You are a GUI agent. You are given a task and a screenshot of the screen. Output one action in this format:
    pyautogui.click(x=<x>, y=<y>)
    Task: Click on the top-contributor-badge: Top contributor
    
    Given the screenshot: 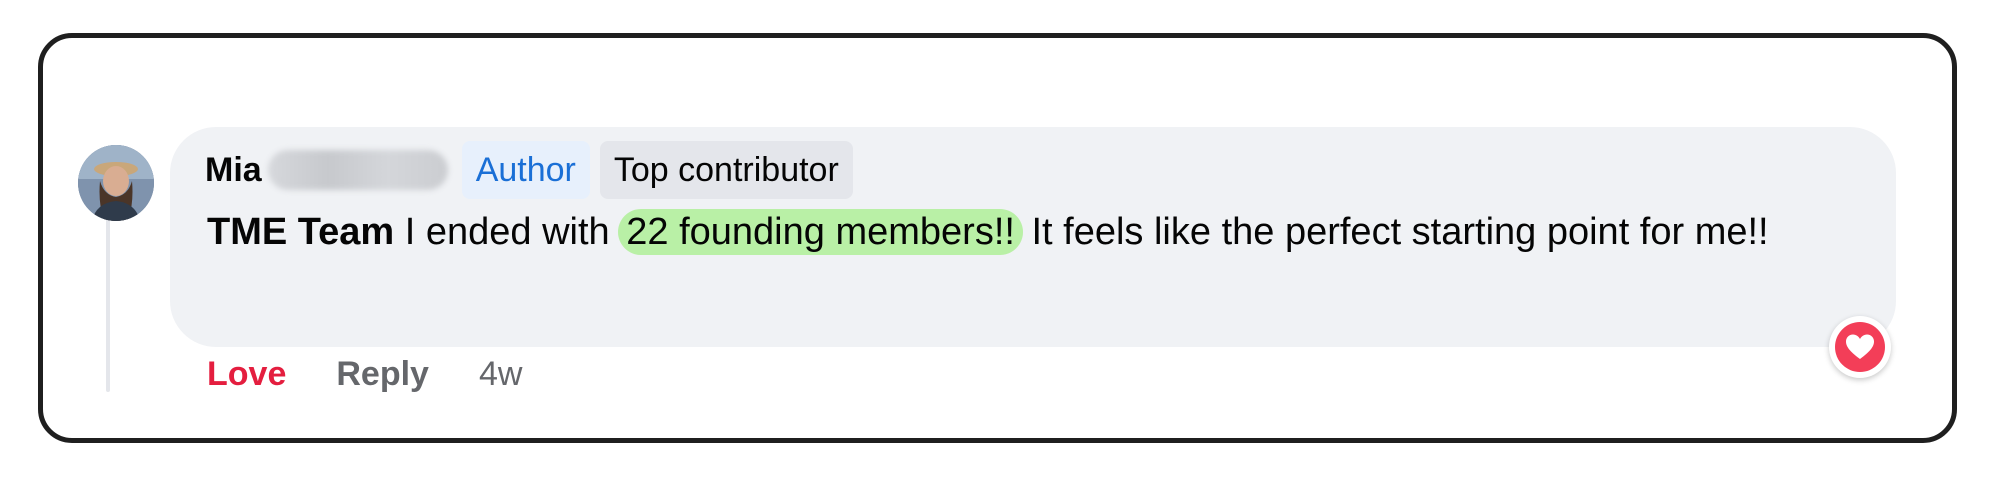 What is the action you would take?
    pyautogui.click(x=726, y=170)
    